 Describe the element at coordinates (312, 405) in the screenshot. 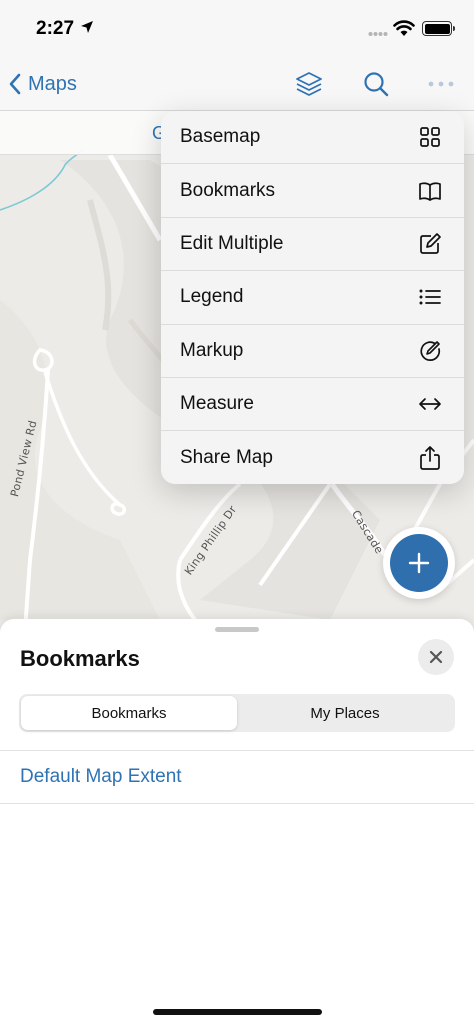

I see `menu-item-measure: Measure` at that location.